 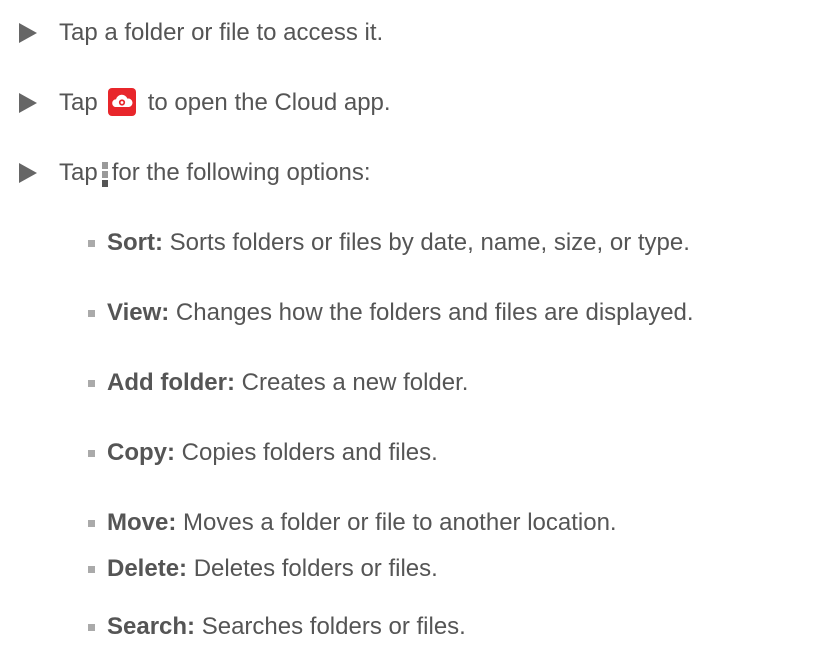 I want to click on option-description: Copies folders and files., so click(x=309, y=452).